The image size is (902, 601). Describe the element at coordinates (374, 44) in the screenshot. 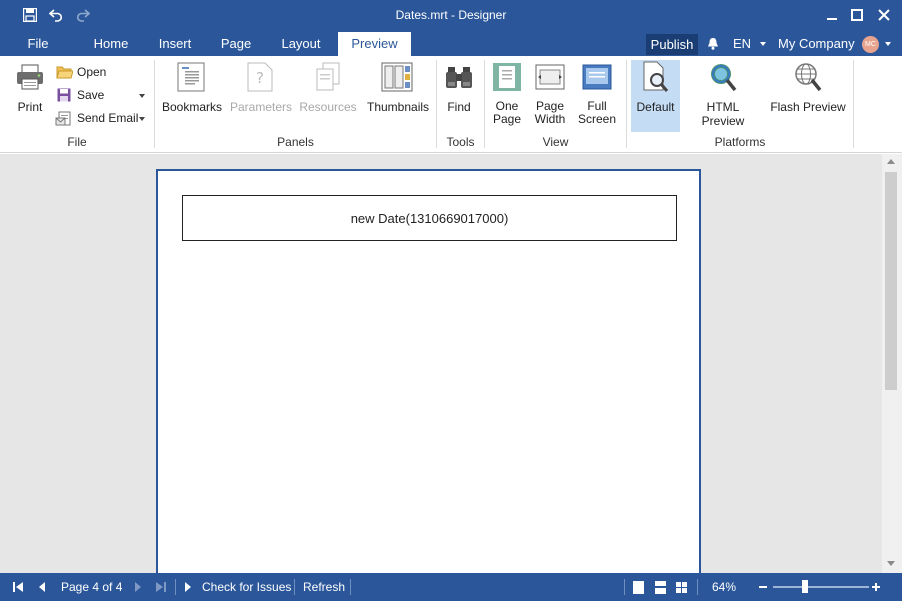

I see `tab-preview: Preview` at that location.